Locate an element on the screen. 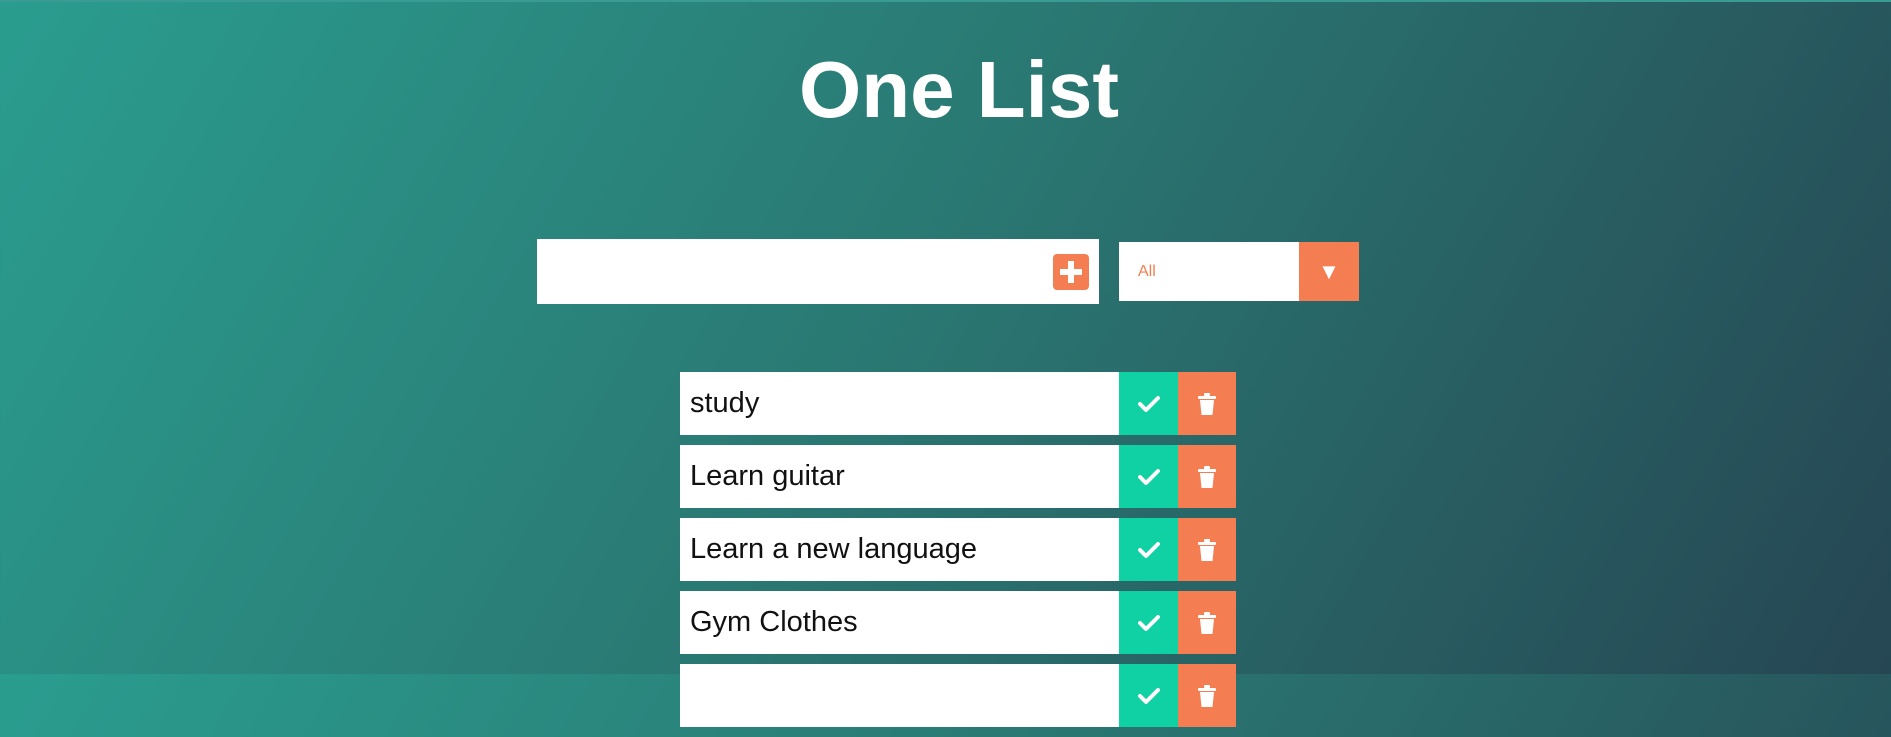 This screenshot has height=737, width=1891. top-border is located at coordinates (945, 1).